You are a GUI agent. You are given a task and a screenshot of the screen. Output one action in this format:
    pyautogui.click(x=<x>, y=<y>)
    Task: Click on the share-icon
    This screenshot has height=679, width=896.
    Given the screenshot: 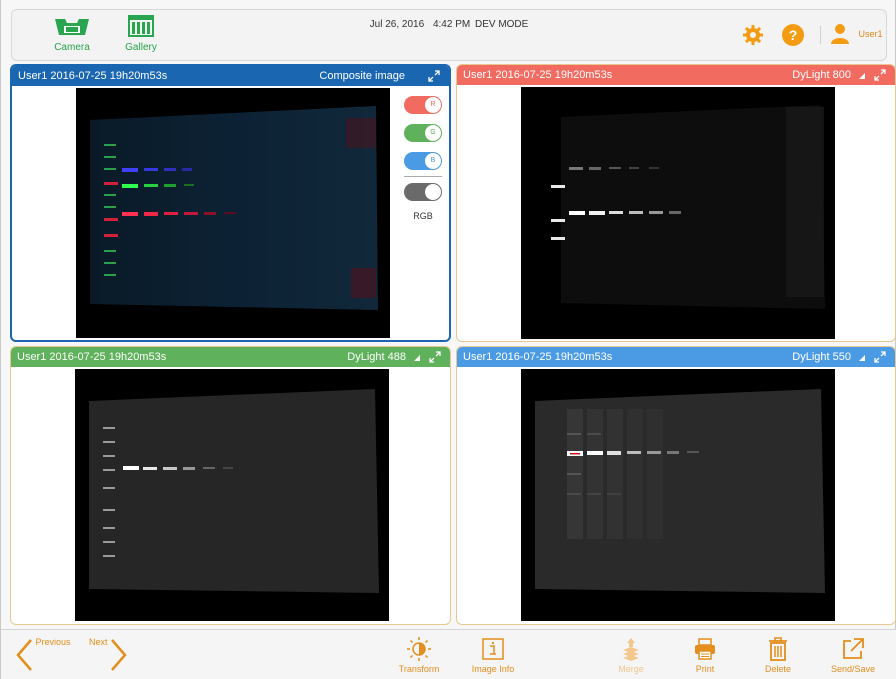 What is the action you would take?
    pyautogui.click(x=853, y=648)
    